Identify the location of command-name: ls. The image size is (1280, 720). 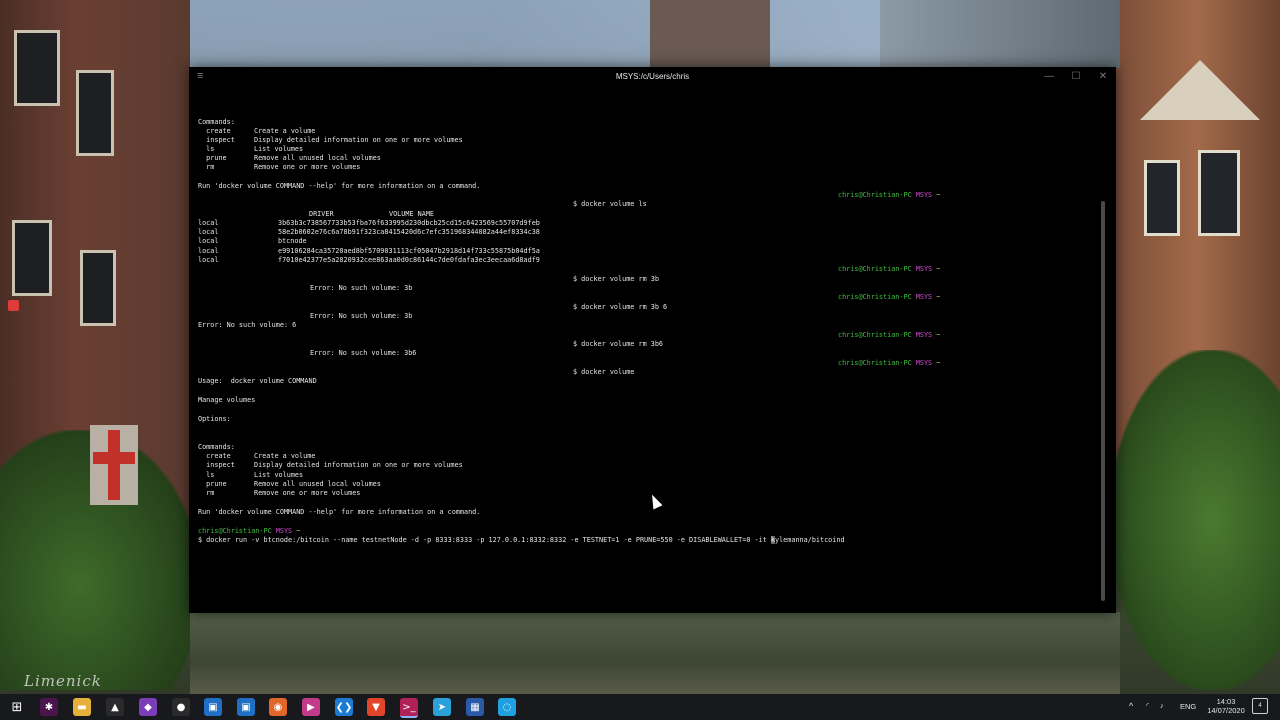
(206, 149).